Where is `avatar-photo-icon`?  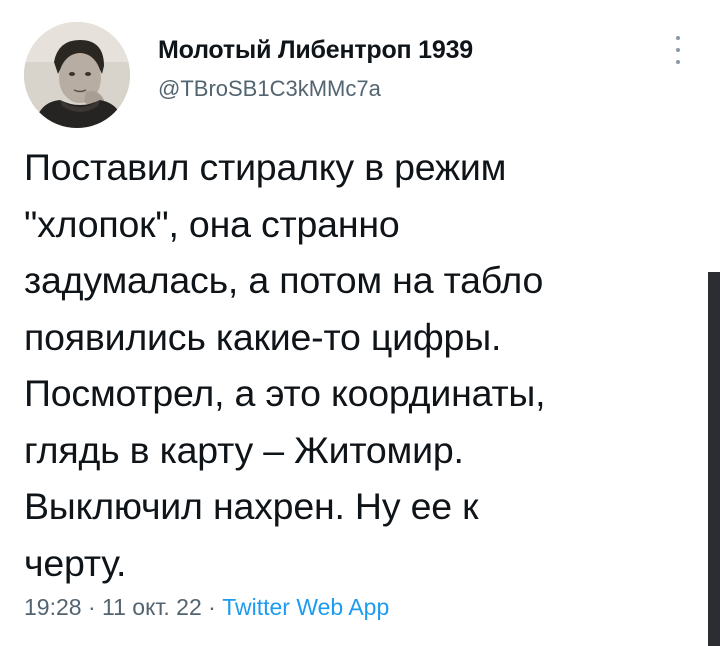 avatar-photo-icon is located at coordinates (77, 75).